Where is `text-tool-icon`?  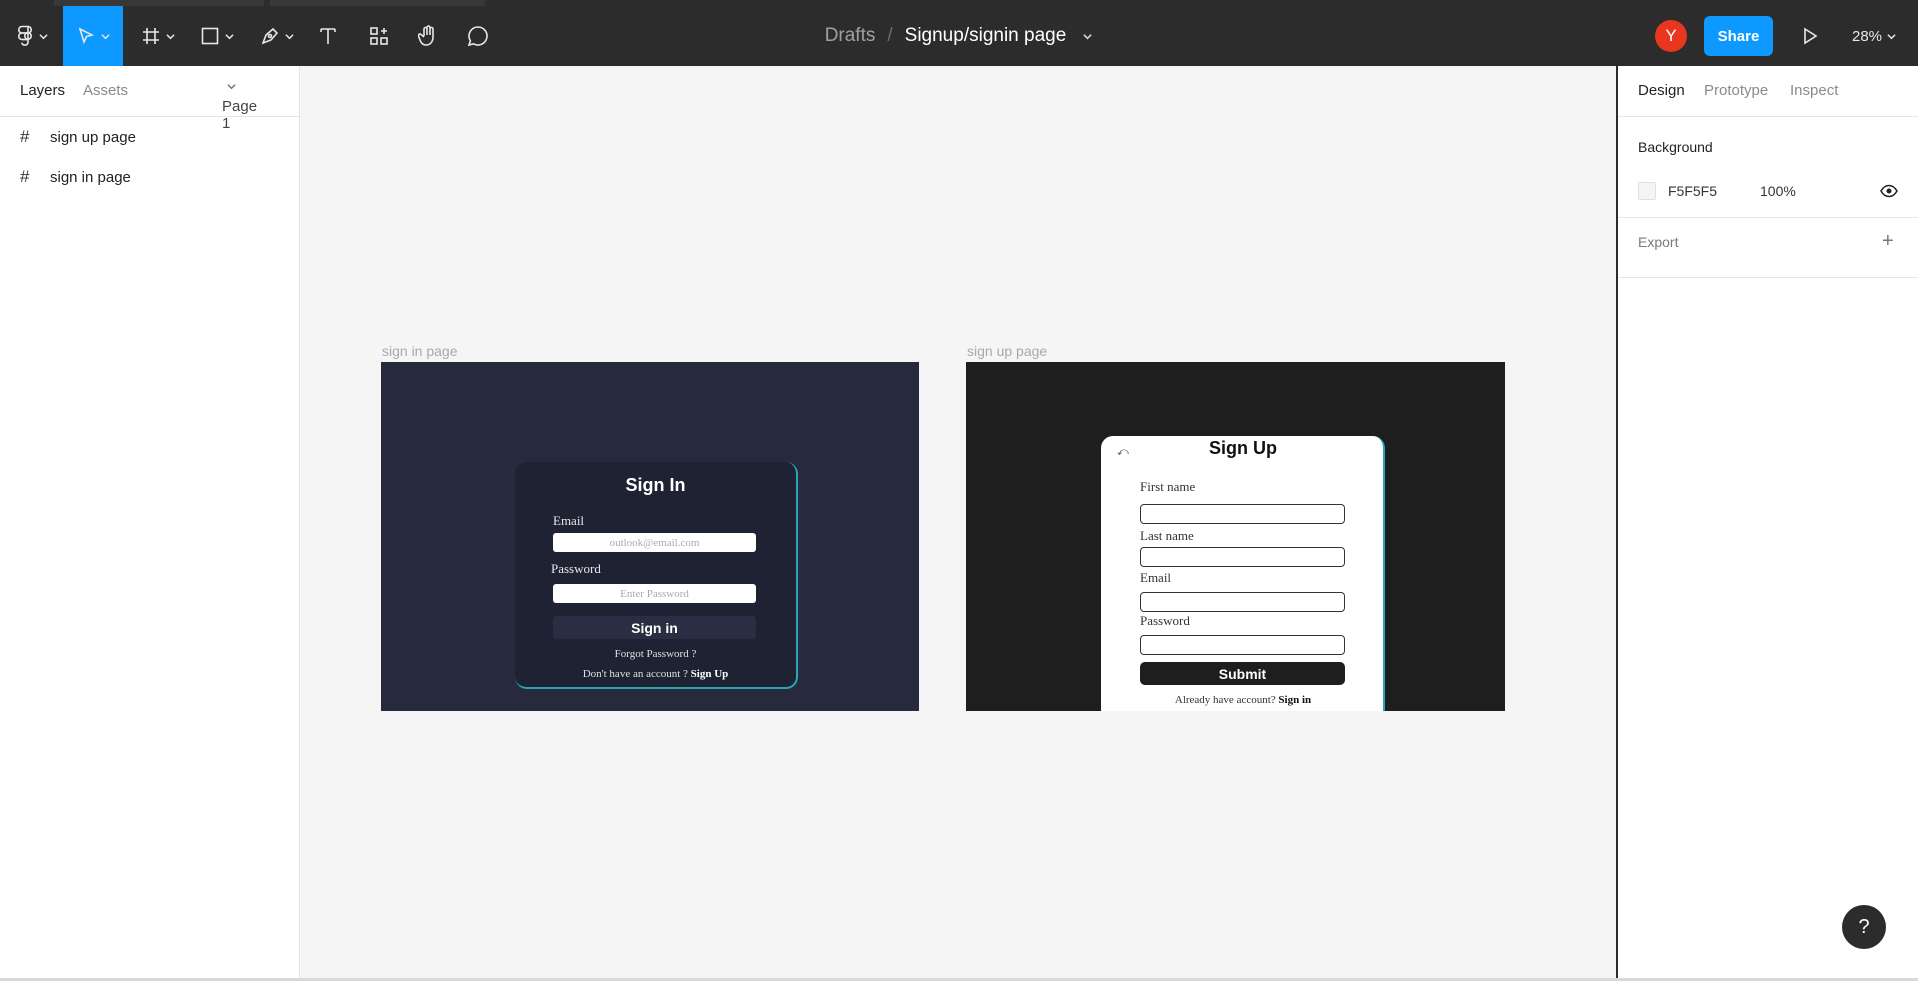 text-tool-icon is located at coordinates (328, 36).